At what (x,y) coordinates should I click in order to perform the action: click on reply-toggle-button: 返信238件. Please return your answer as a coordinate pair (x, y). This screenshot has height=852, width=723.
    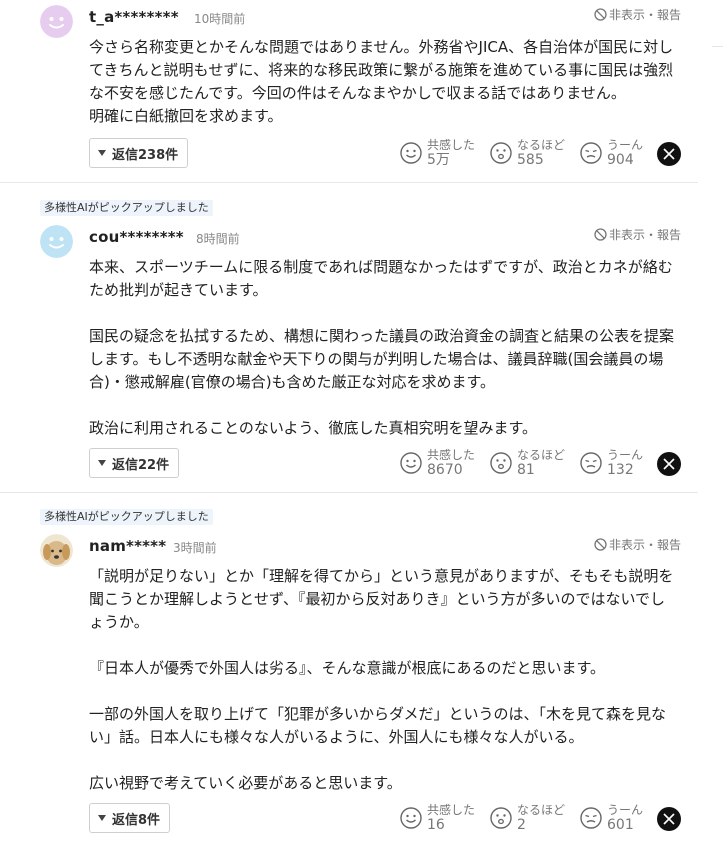
    Looking at the image, I should click on (139, 153).